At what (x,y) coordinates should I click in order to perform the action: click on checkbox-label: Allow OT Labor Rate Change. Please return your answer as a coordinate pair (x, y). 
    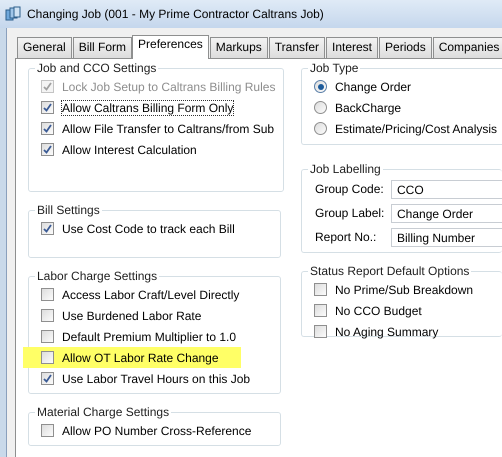
    Looking at the image, I should click on (140, 357).